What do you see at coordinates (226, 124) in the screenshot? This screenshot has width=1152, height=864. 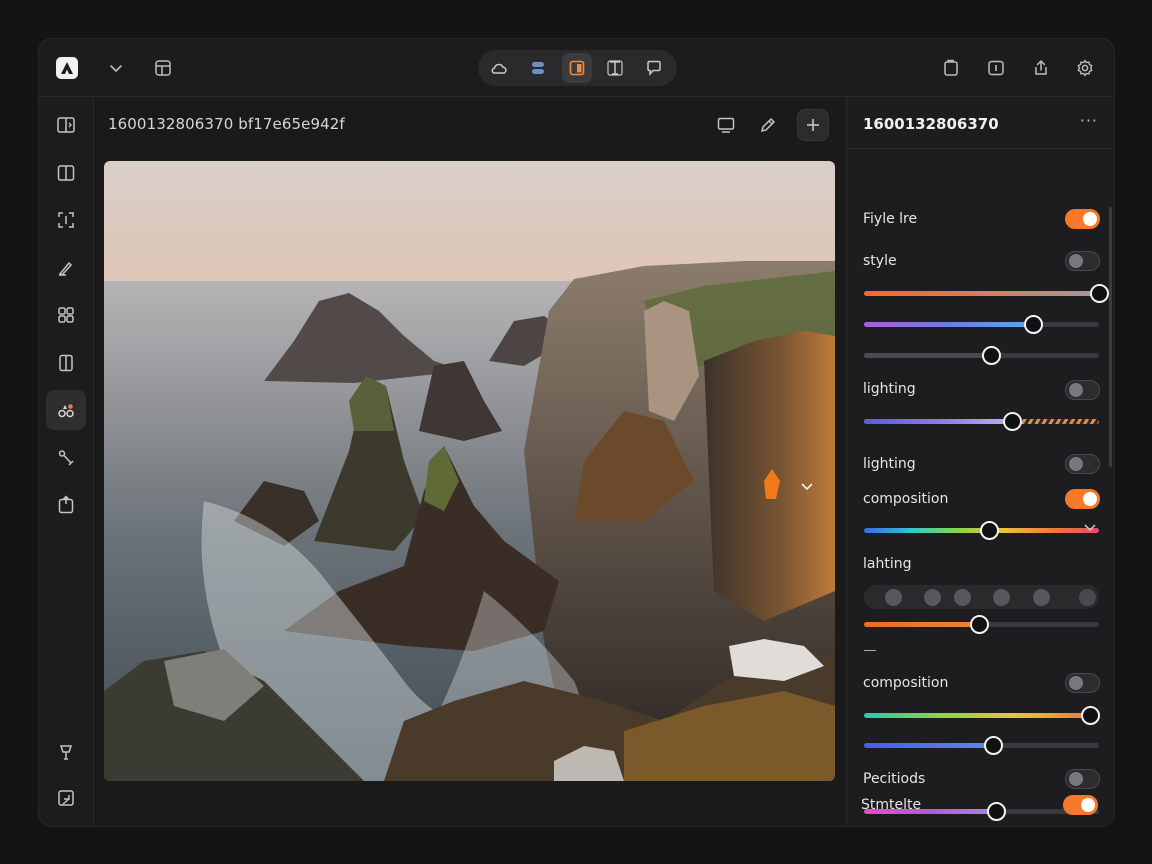 I see `document-title: 1600132806370 bf17e65e942f` at bounding box center [226, 124].